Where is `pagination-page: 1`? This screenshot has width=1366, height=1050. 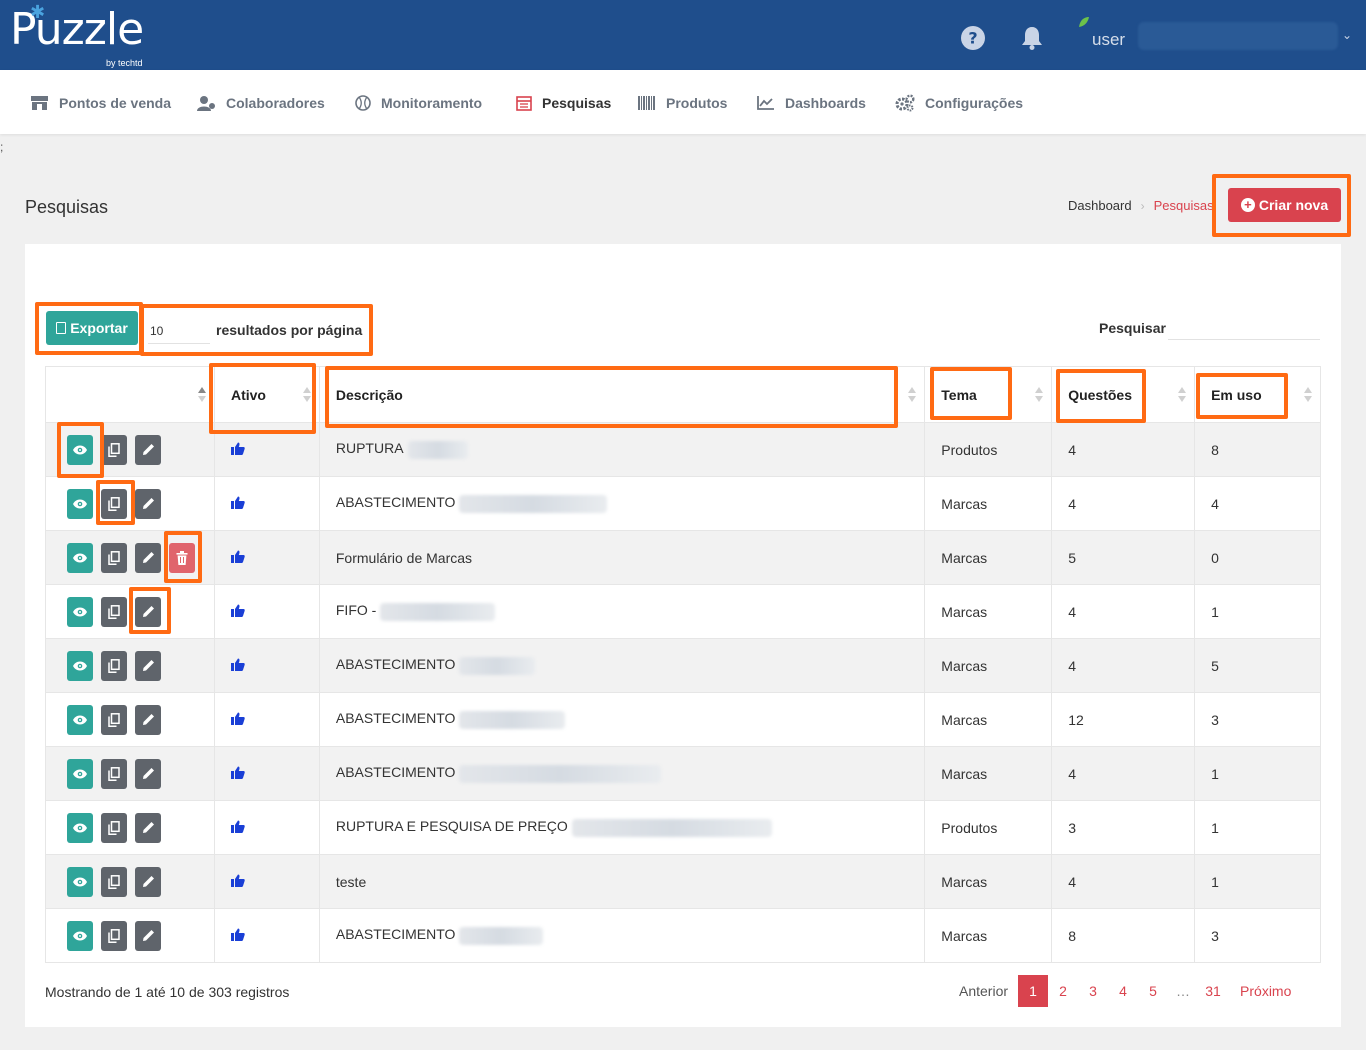
pagination-page: 1 is located at coordinates (1033, 991).